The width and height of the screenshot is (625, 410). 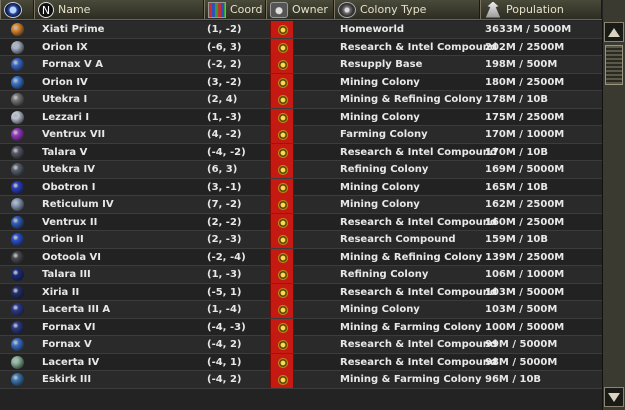 What do you see at coordinates (525, 222) in the screenshot?
I see `population: 160M / 2500M` at bounding box center [525, 222].